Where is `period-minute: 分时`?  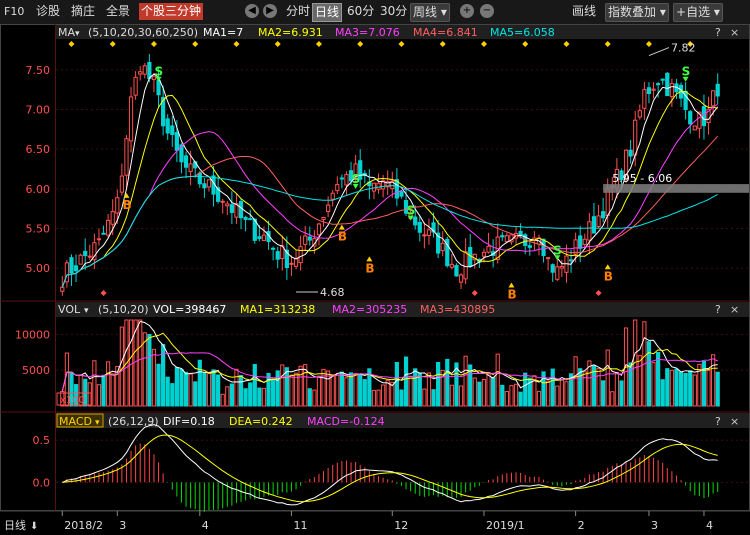
period-minute: 分时 is located at coordinates (298, 11).